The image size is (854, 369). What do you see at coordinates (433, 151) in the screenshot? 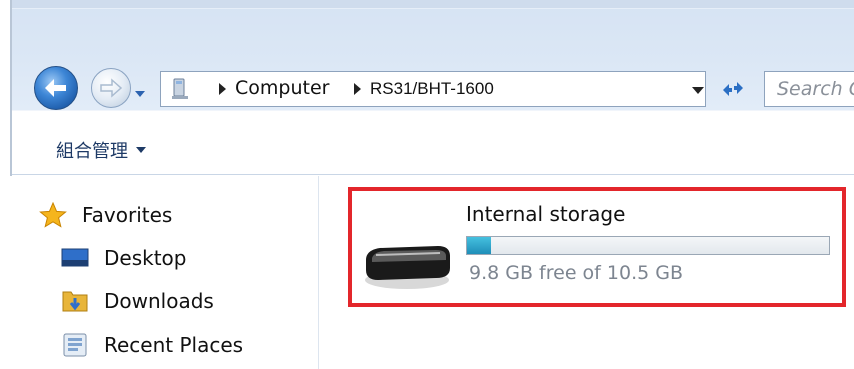
I see `command-bar: 組合管理` at bounding box center [433, 151].